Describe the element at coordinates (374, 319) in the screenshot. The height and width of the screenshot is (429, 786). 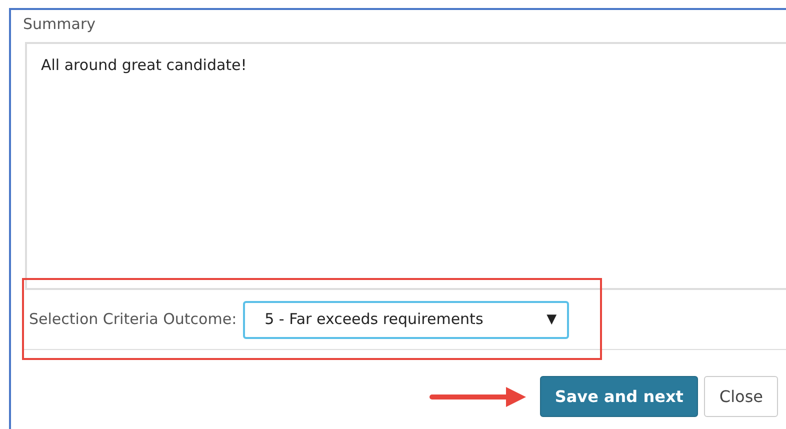
I see `dropdown-value: 5 - Far exceeds requirements` at that location.